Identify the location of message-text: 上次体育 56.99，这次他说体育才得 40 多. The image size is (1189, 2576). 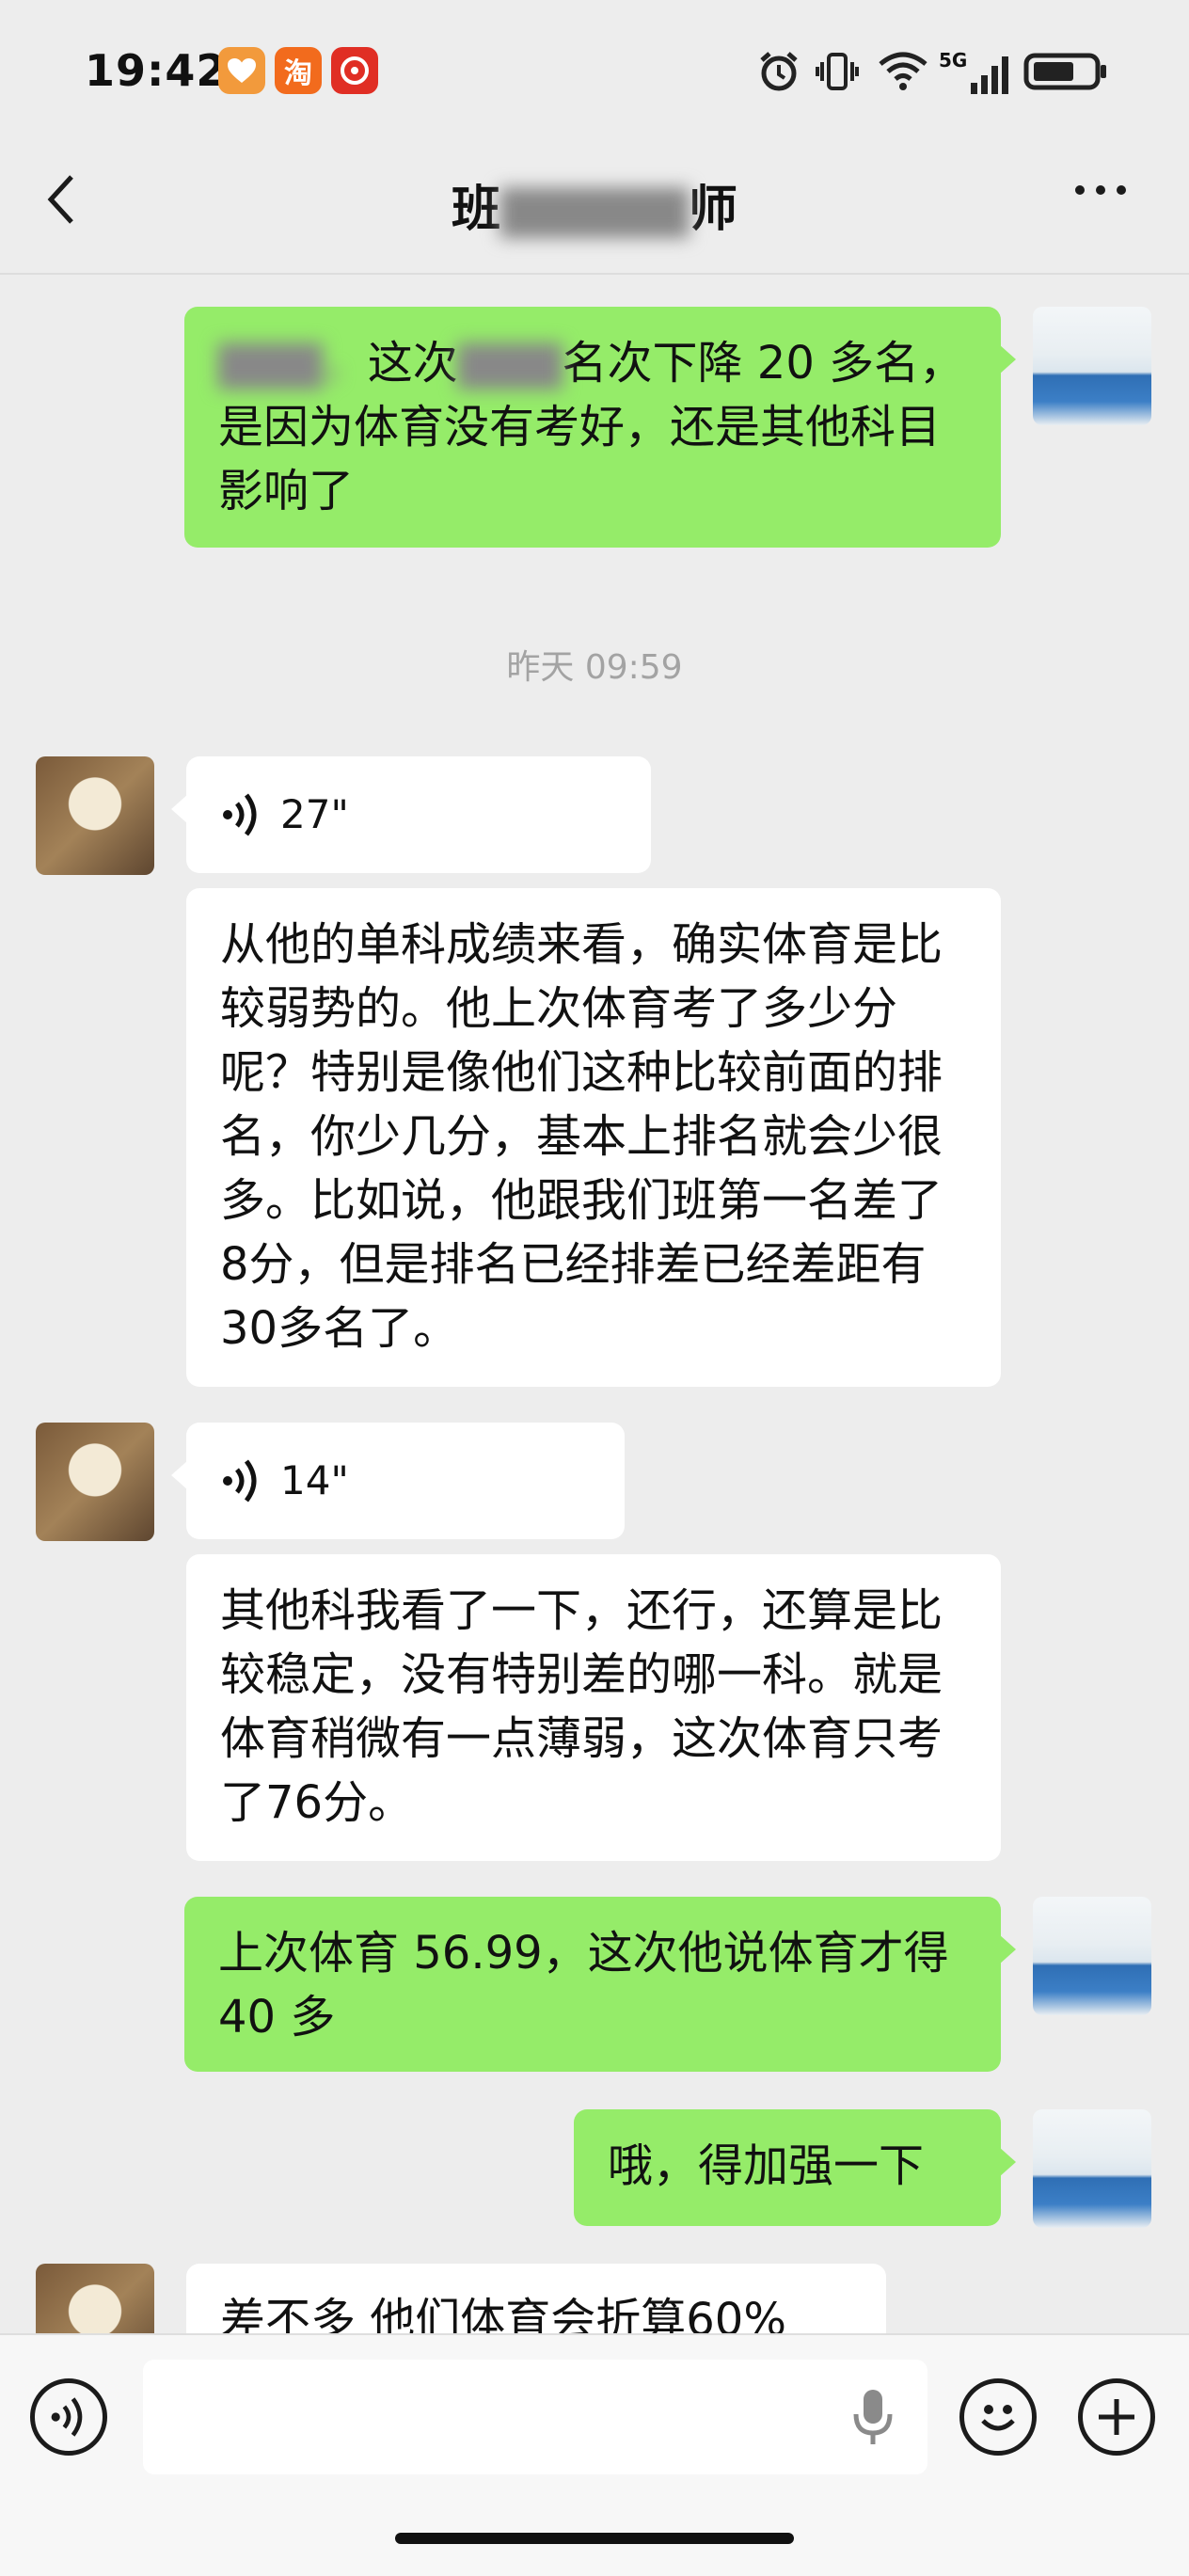
(583, 1985).